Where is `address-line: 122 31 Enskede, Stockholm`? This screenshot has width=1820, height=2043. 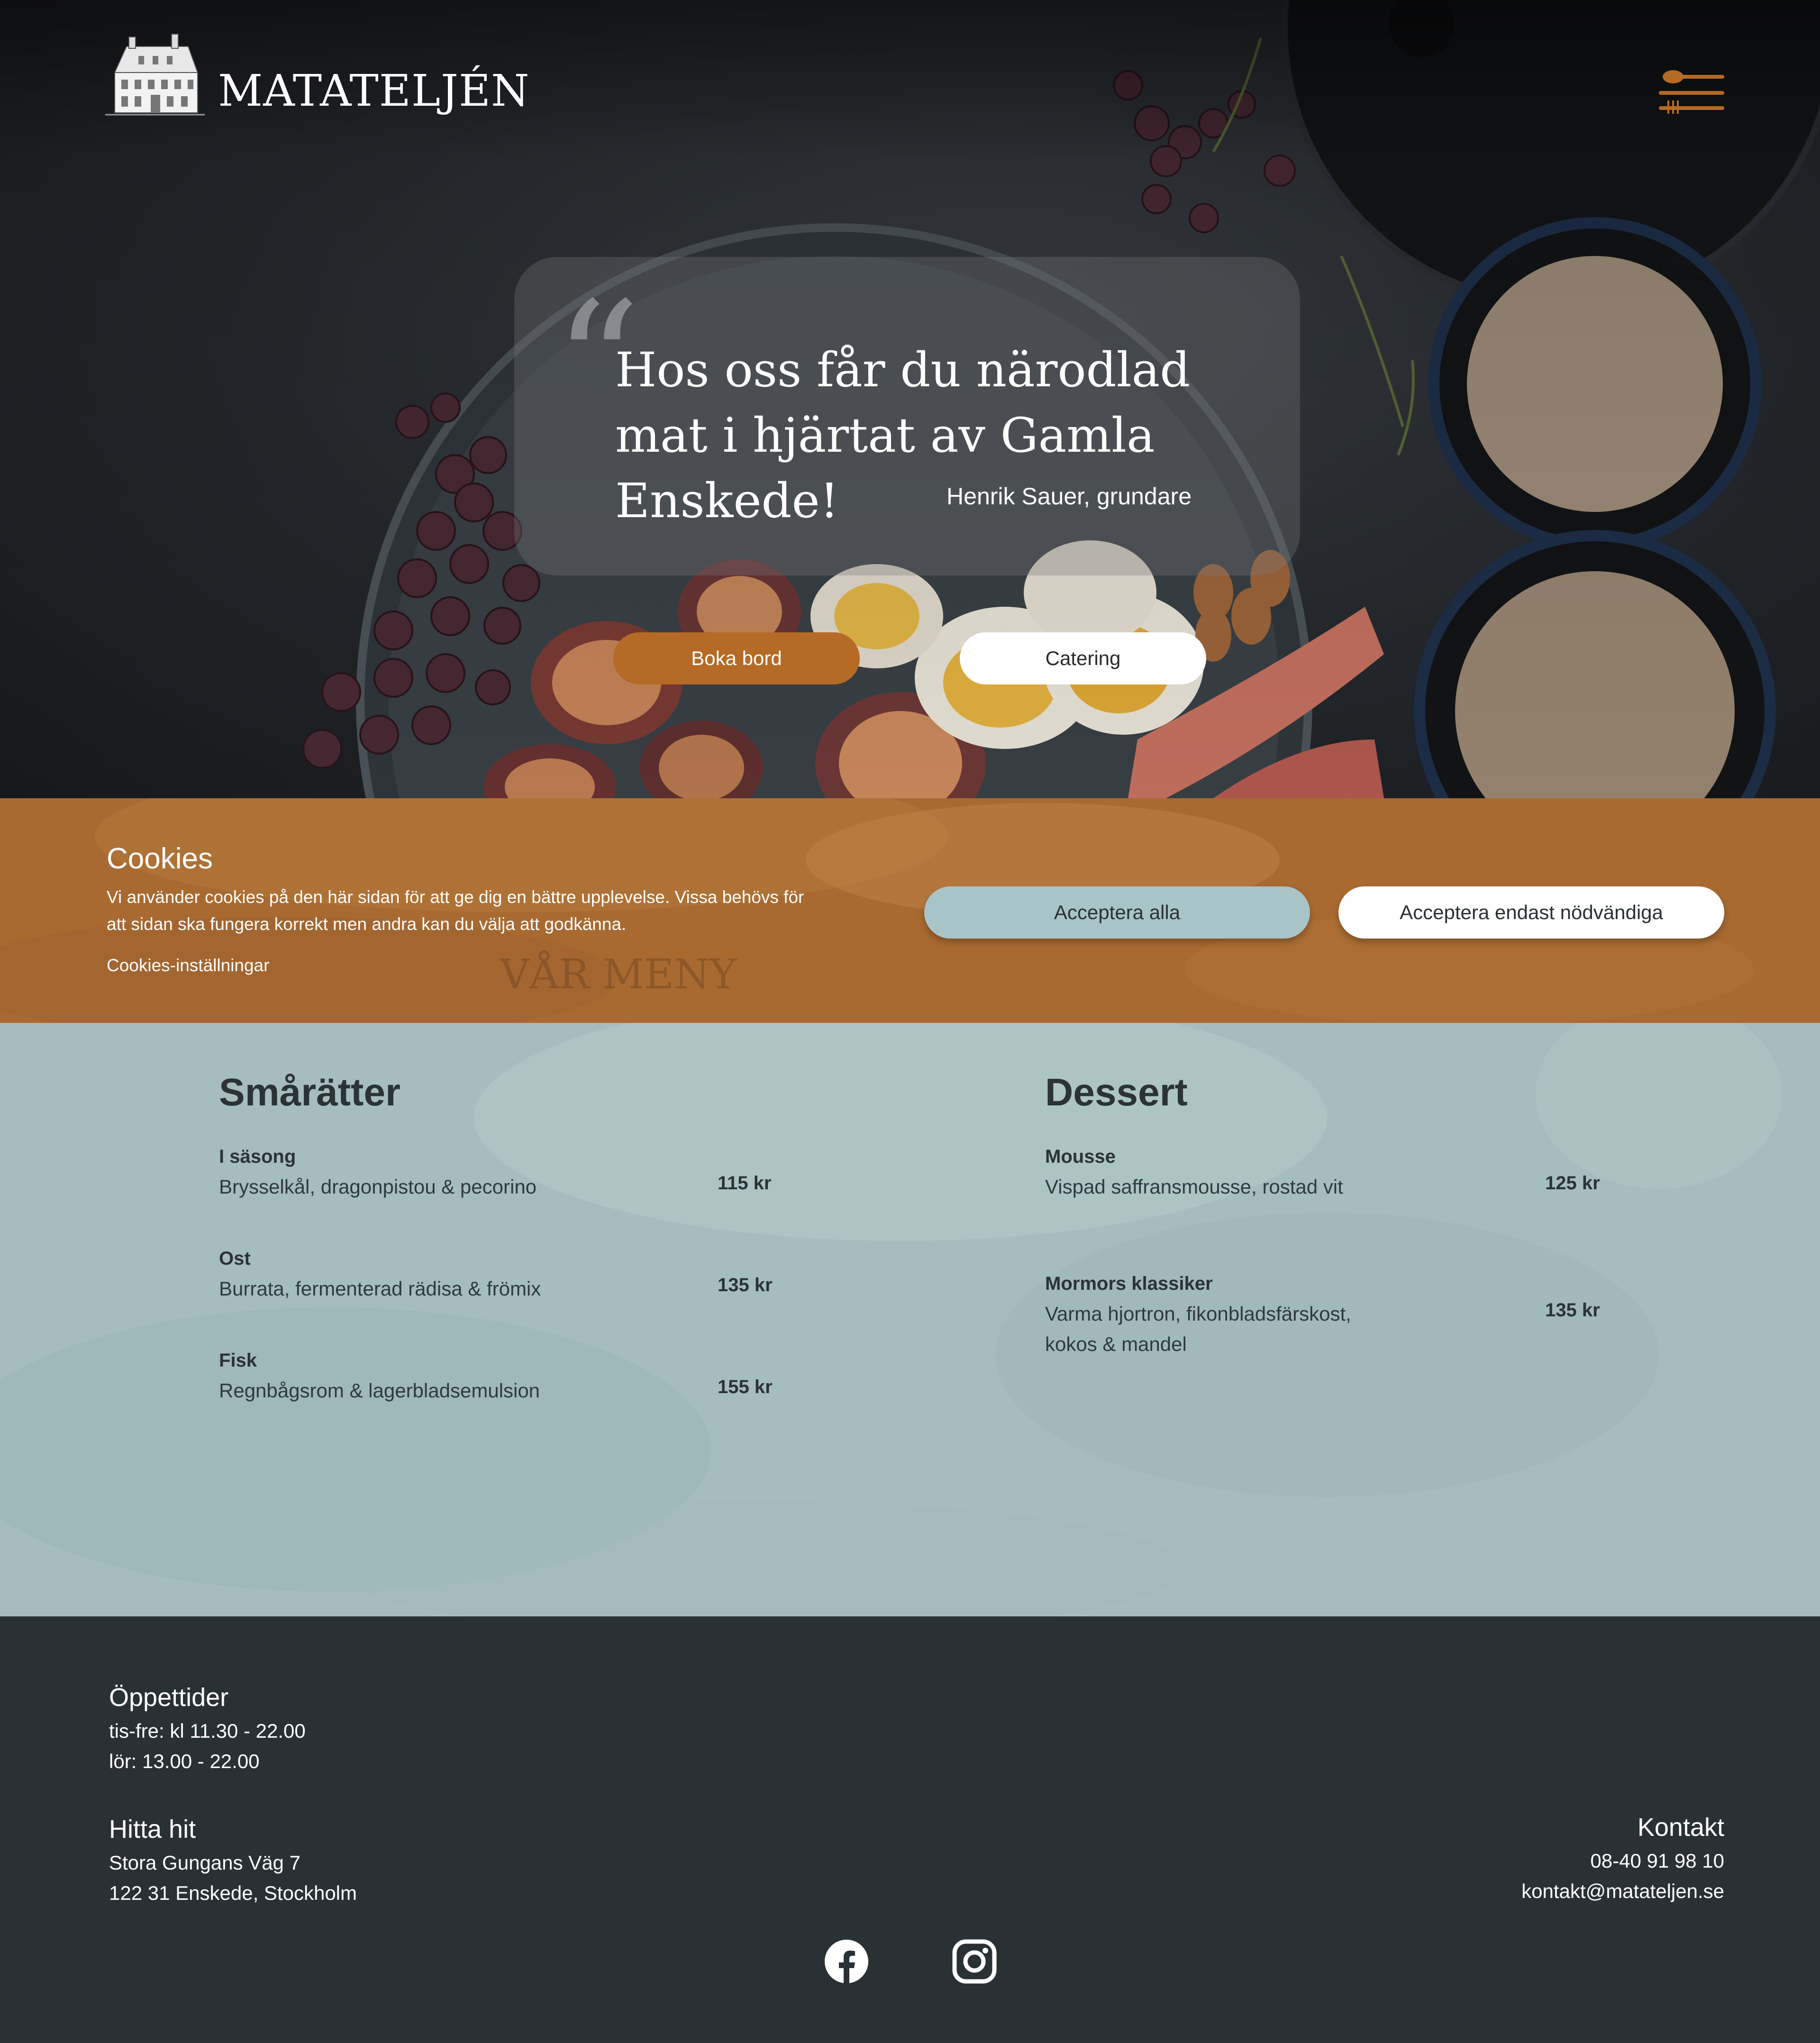
address-line: 122 31 Enskede, Stockholm is located at coordinates (233, 1893).